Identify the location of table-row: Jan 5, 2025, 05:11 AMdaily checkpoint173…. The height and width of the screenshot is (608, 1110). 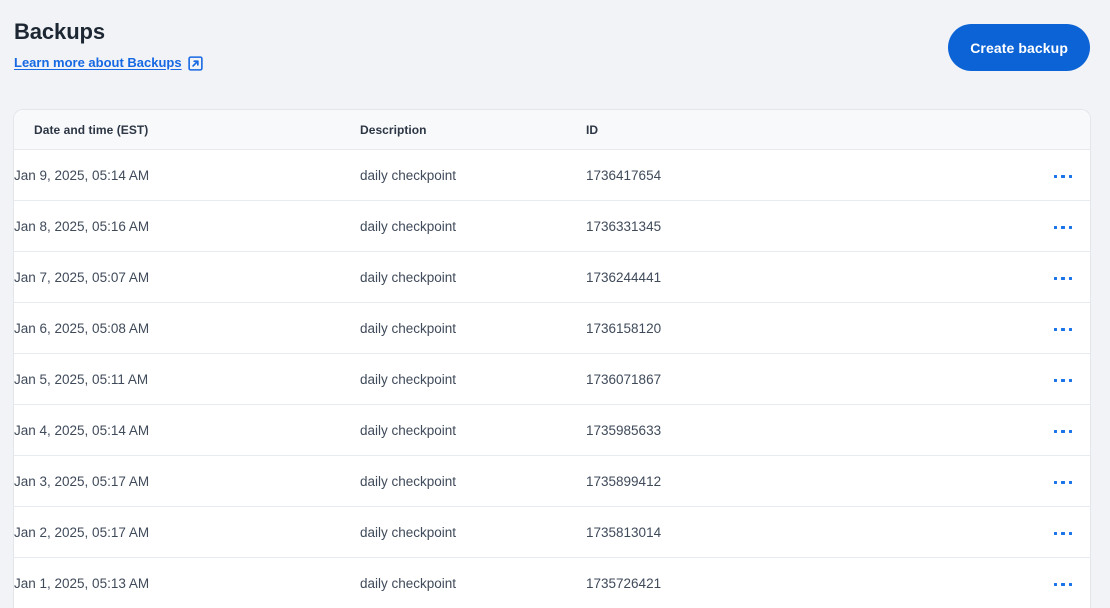
(552, 379).